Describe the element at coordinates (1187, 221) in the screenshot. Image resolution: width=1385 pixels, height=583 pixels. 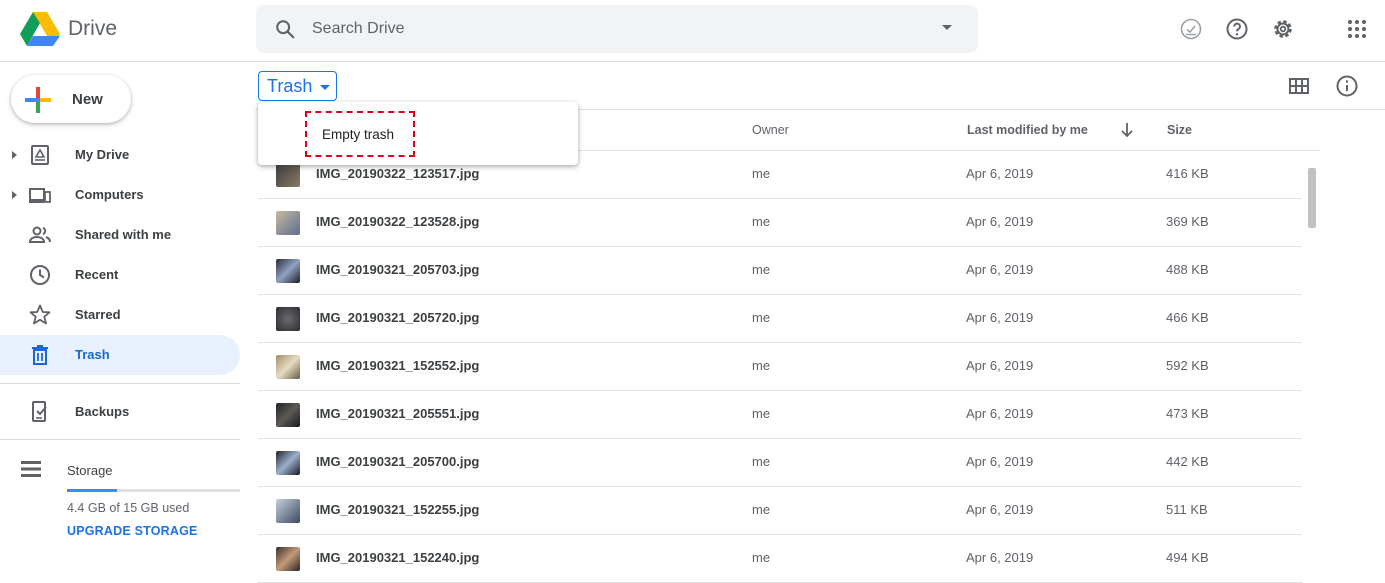
I see `file-size: 369 KB` at that location.